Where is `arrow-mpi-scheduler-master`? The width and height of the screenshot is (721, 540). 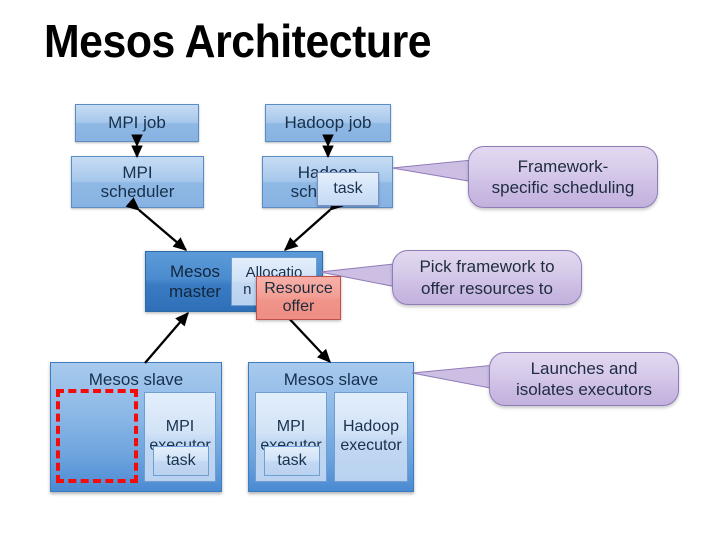
arrow-mpi-scheduler-master is located at coordinates (156, 224).